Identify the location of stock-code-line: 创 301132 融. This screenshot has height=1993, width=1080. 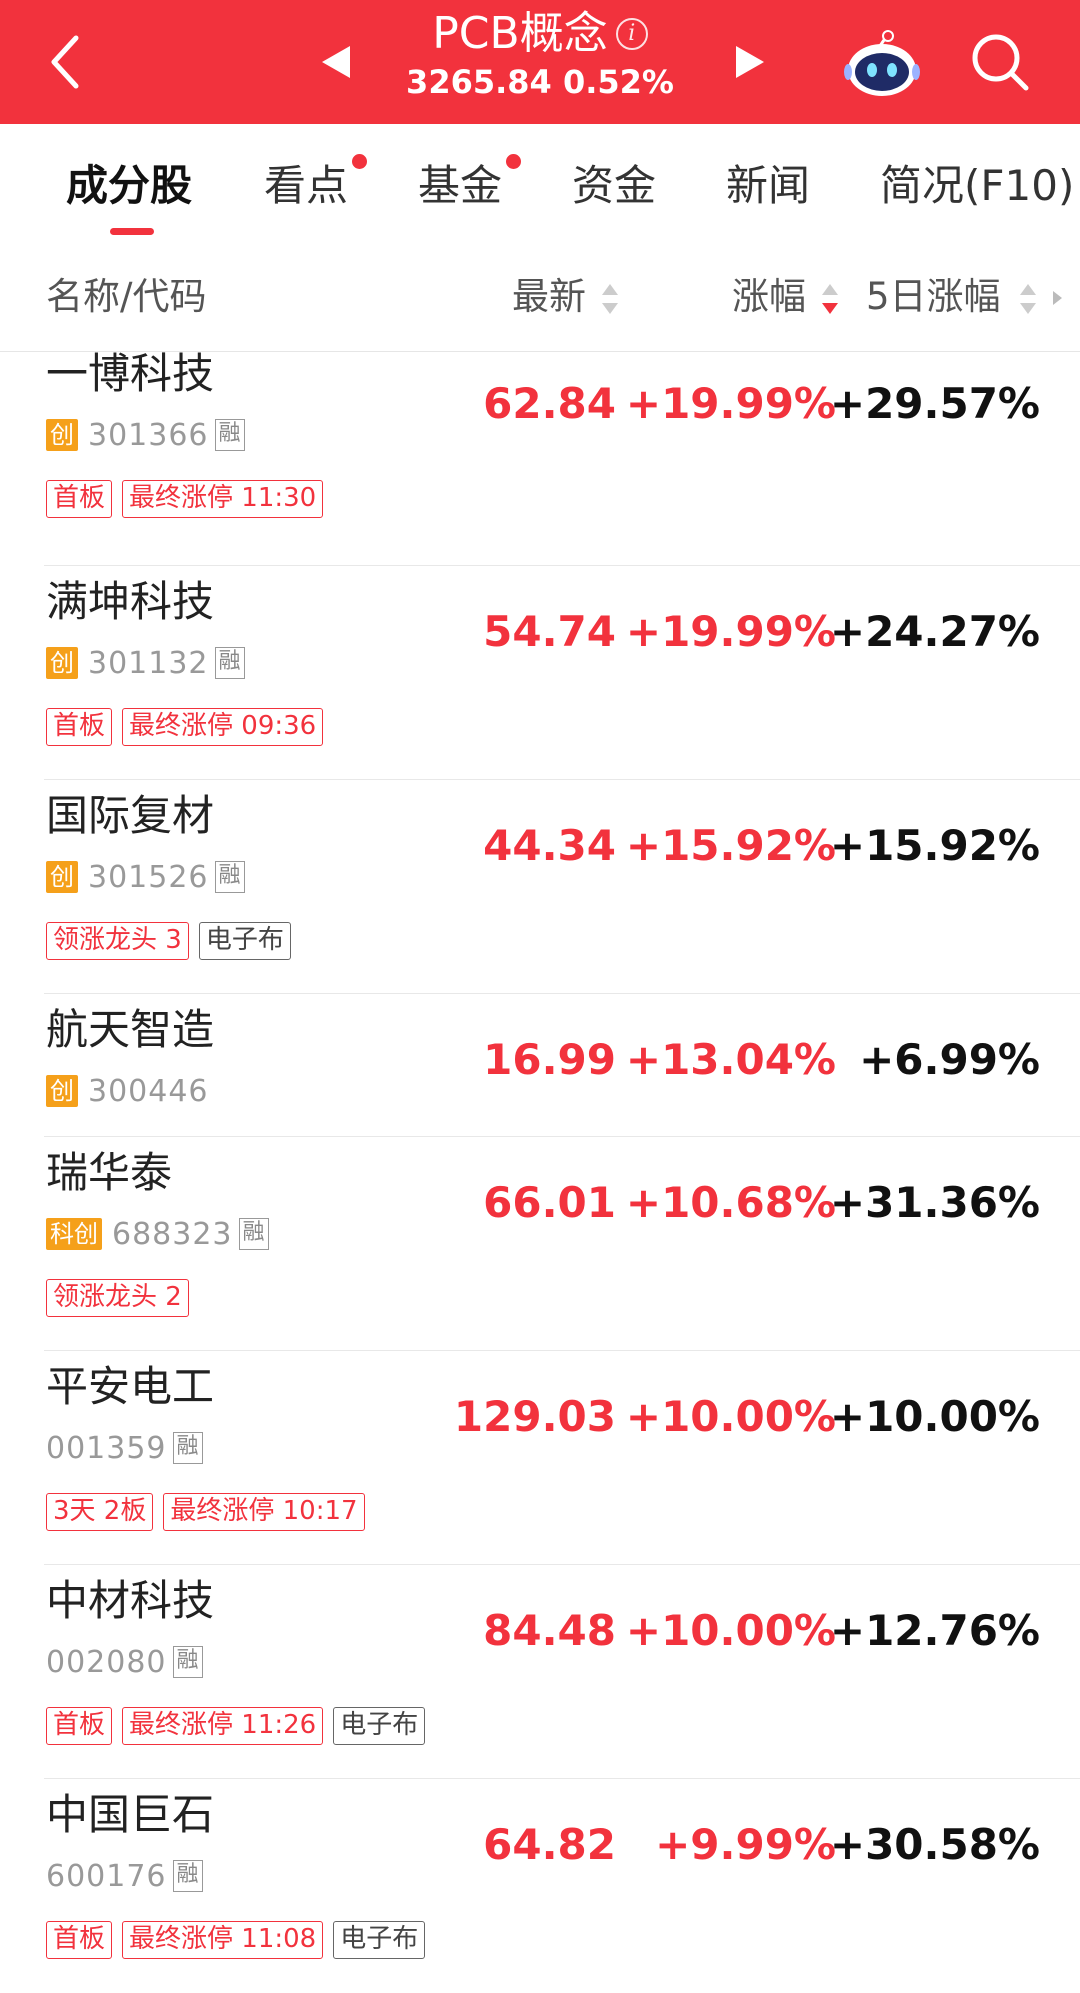
(145, 663).